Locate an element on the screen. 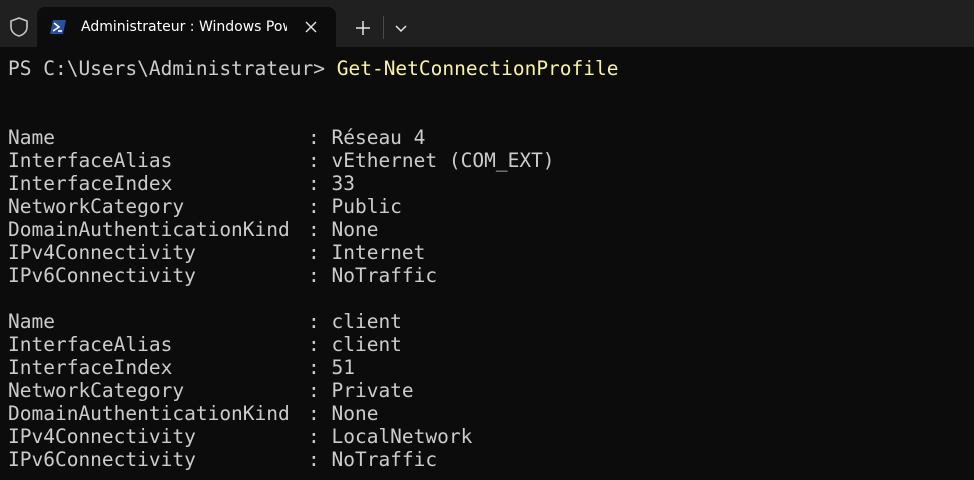 Image resolution: width=974 pixels, height=480 pixels. command: Get-NetConnectionProfile is located at coordinates (477, 68).